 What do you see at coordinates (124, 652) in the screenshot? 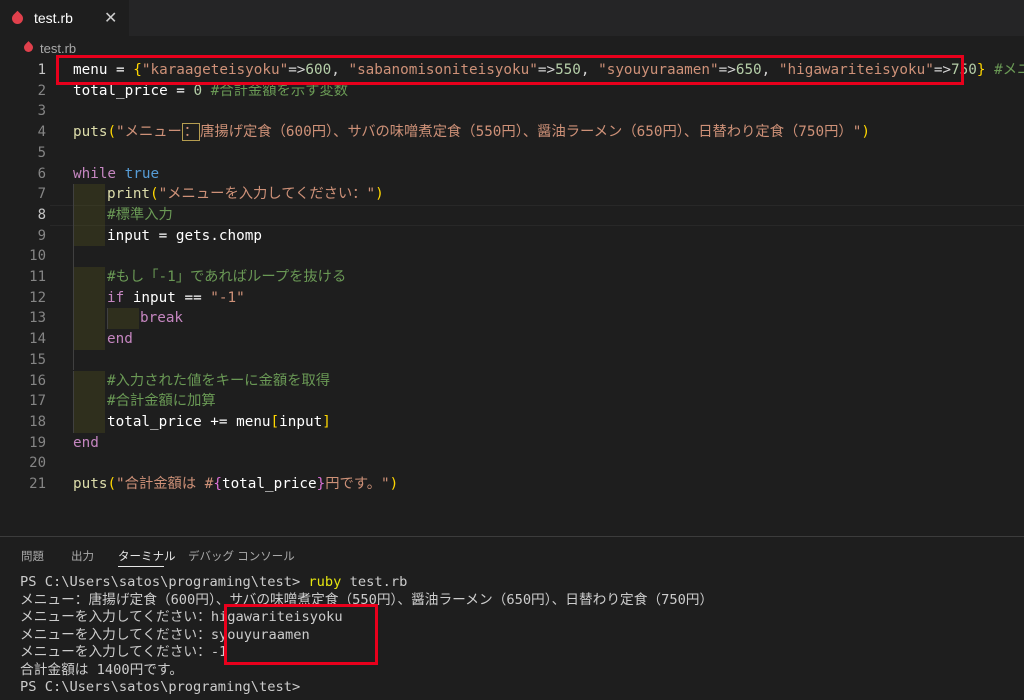
I see `terminal-line: メニューを入力してください：-1` at bounding box center [124, 652].